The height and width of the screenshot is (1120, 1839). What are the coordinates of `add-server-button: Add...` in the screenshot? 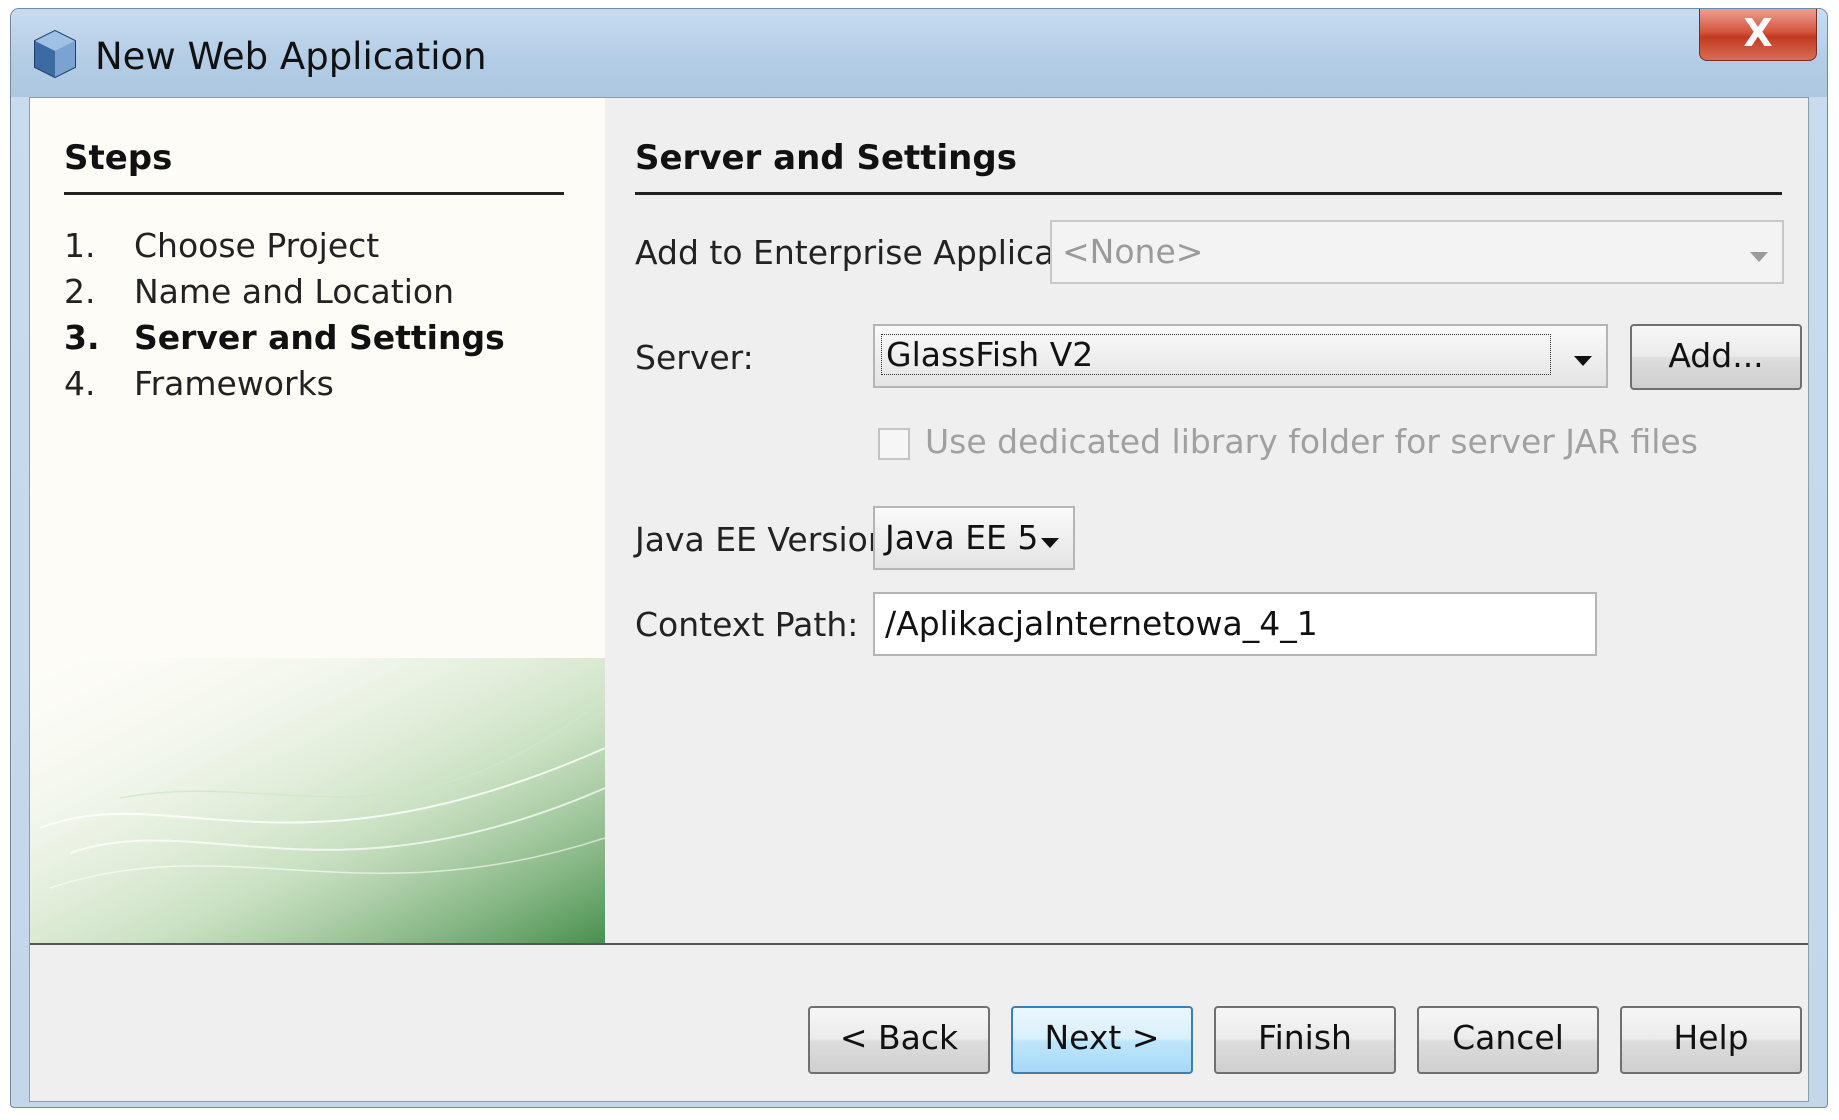 It's located at (1716, 357).